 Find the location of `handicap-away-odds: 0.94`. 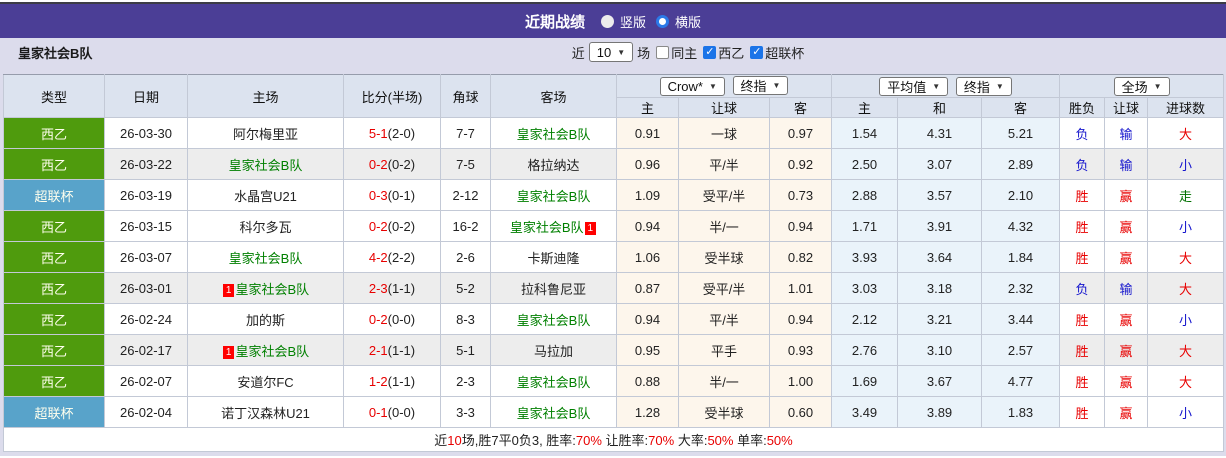

handicap-away-odds: 0.94 is located at coordinates (800, 319).